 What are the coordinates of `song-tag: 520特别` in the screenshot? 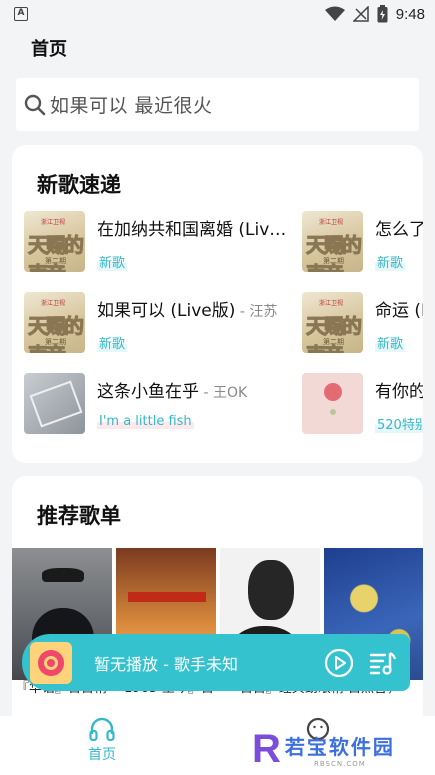 It's located at (399, 423).